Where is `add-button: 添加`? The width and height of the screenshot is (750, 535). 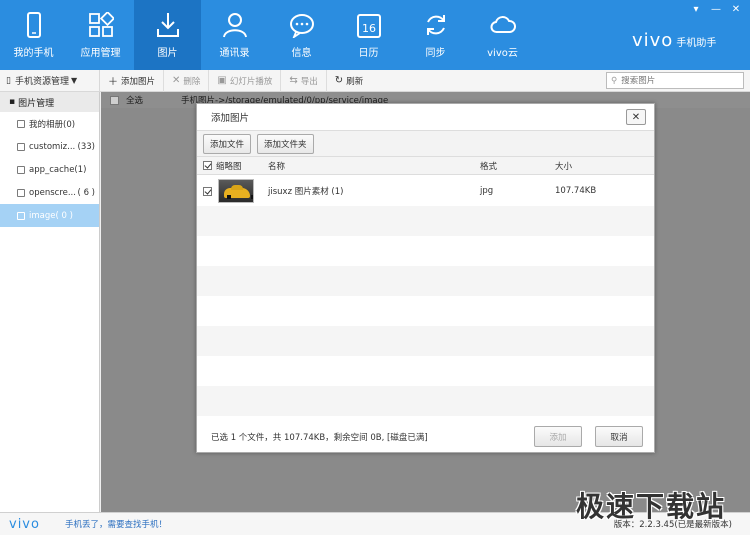 add-button: 添加 is located at coordinates (558, 436).